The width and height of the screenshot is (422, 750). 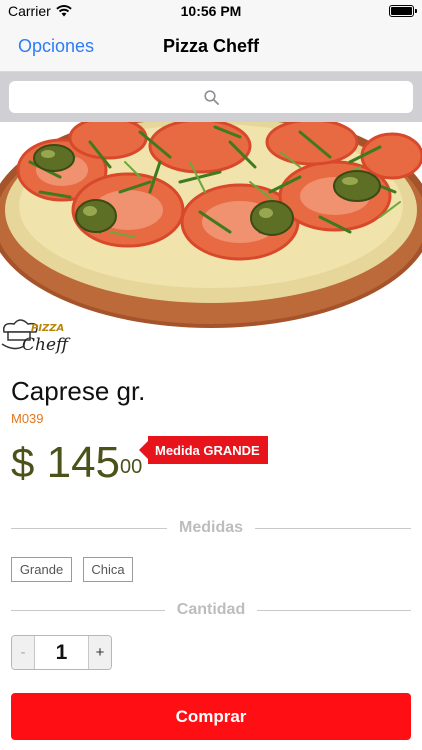 I want to click on quantity-section-label: Cantidad, so click(x=211, y=609).